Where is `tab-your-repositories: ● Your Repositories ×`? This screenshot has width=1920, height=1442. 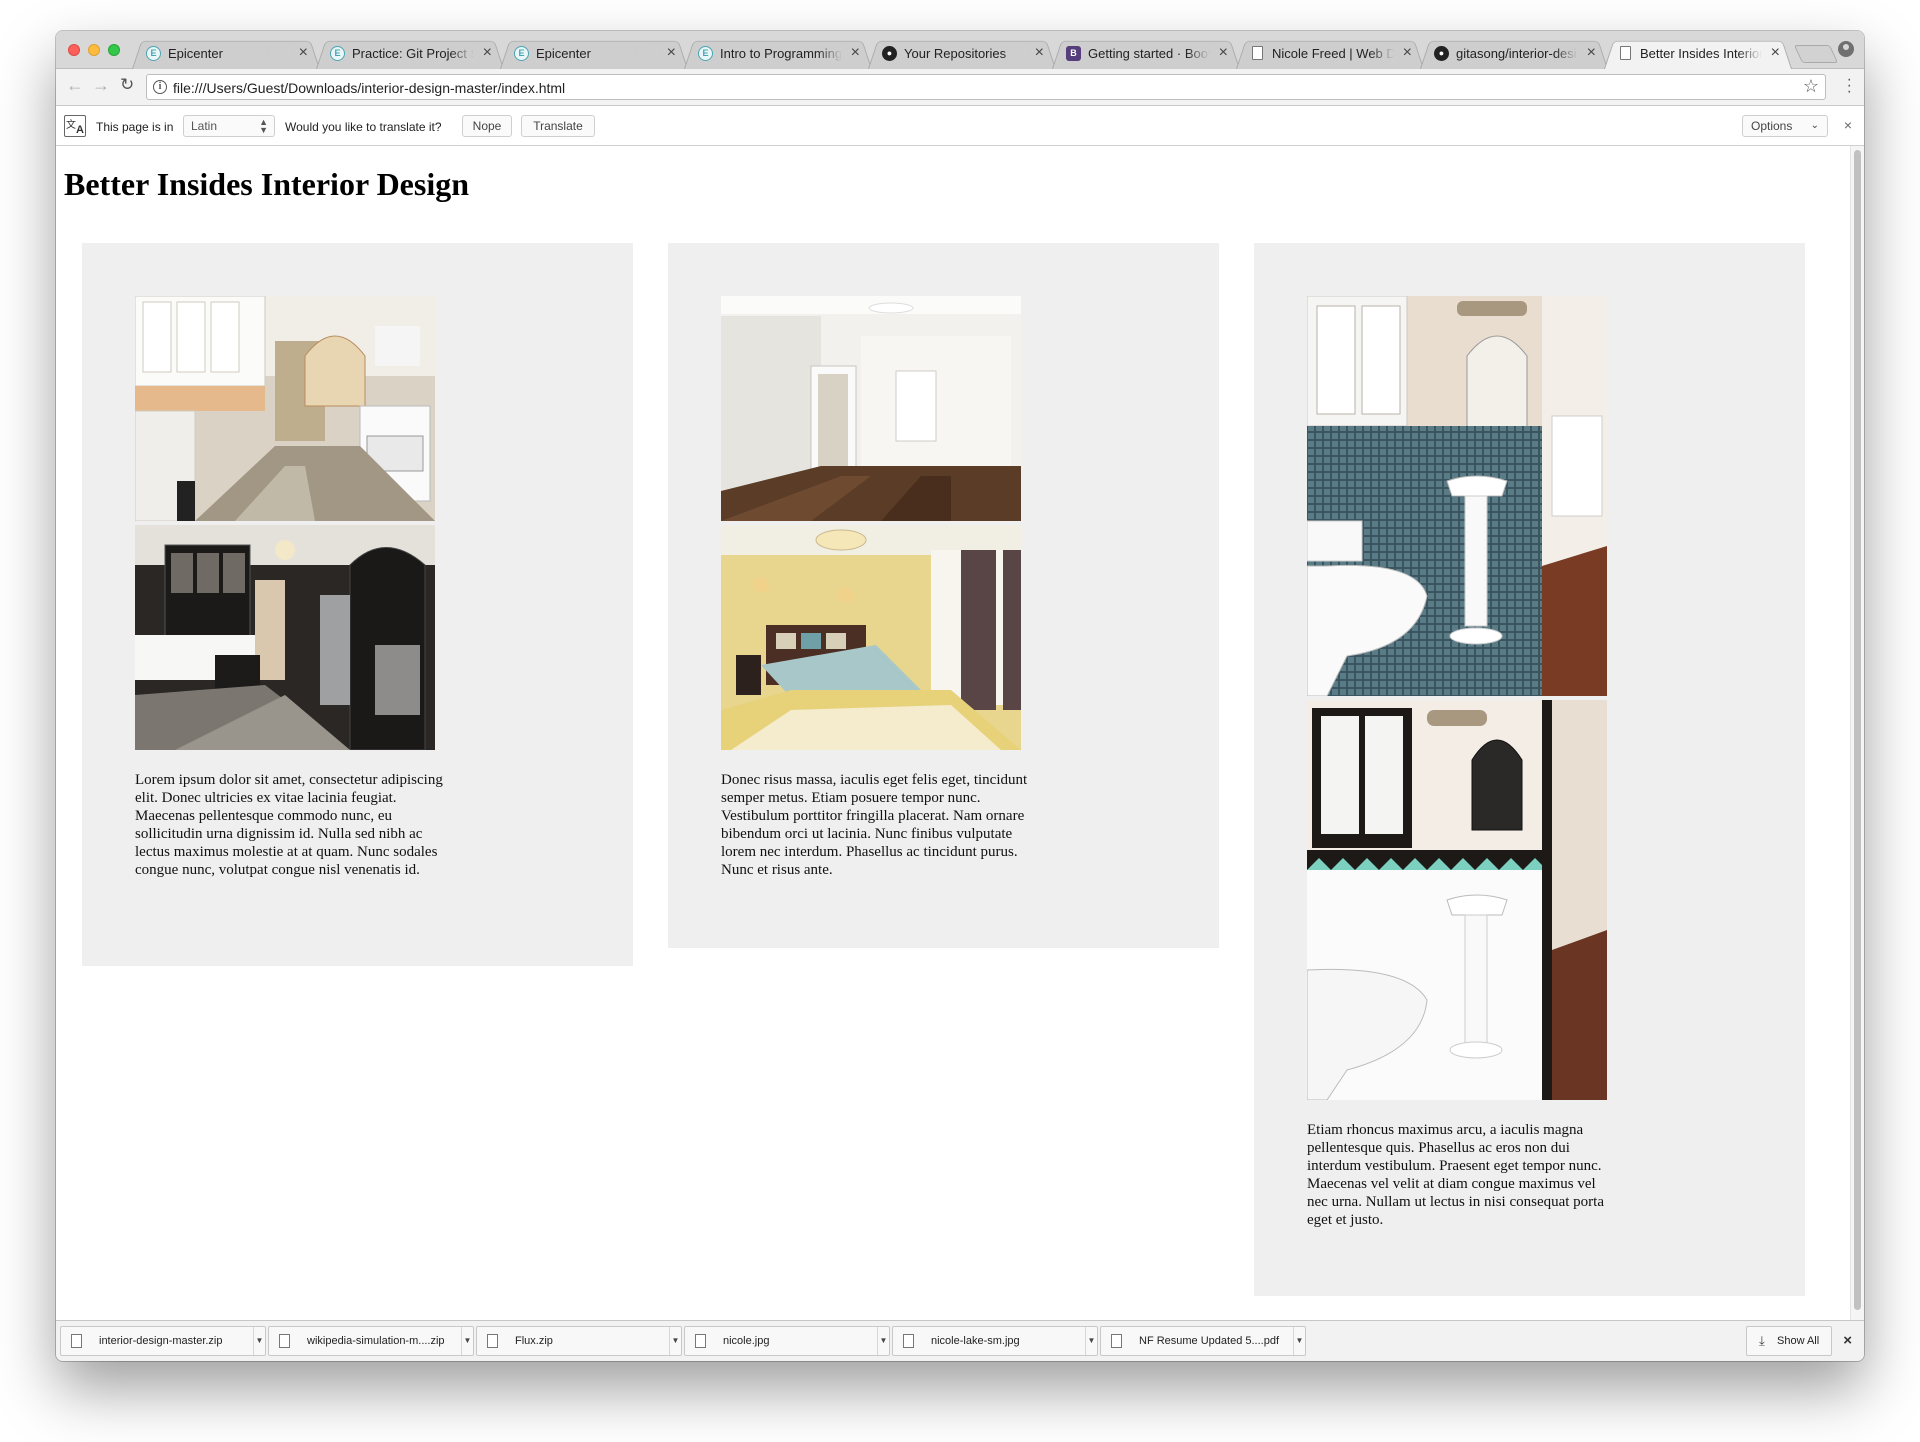 tab-your-repositories: ● Your Repositories × is located at coordinates (962, 53).